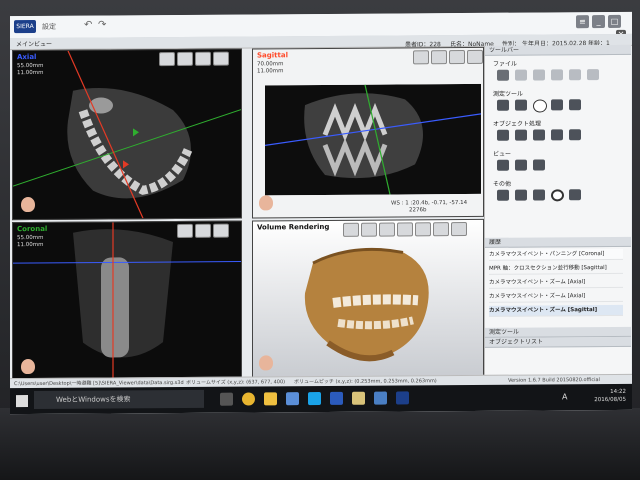 The image size is (640, 480). What do you see at coordinates (575, 75) in the screenshot?
I see `camera-icon` at bounding box center [575, 75].